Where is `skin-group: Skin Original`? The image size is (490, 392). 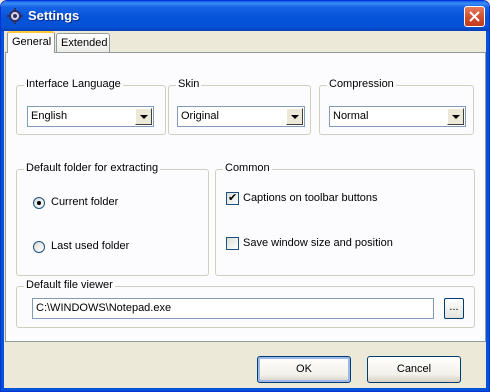 skin-group: Skin Original is located at coordinates (239, 106).